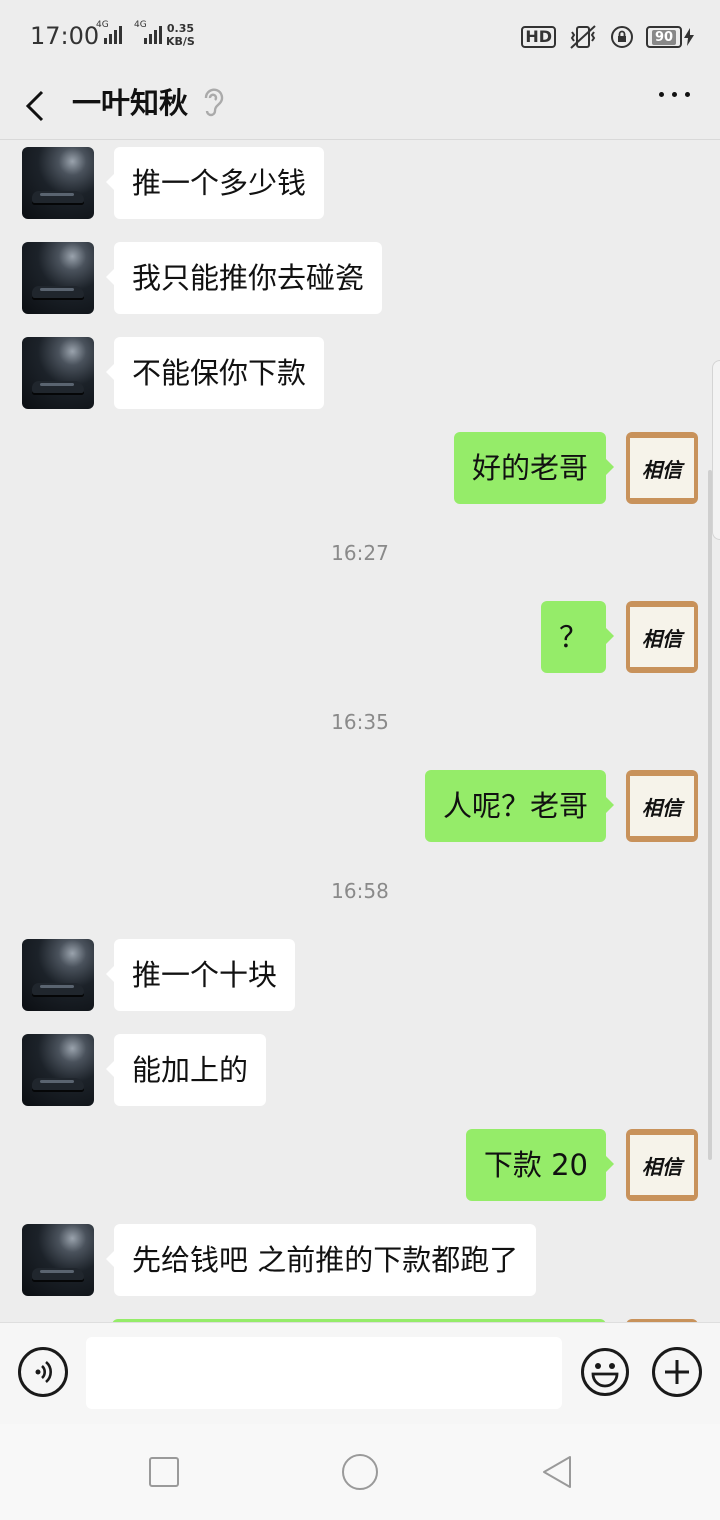 Image resolution: width=720 pixels, height=1520 pixels. I want to click on message-row-incoming: 我只能推你去碰瓷, so click(360, 279).